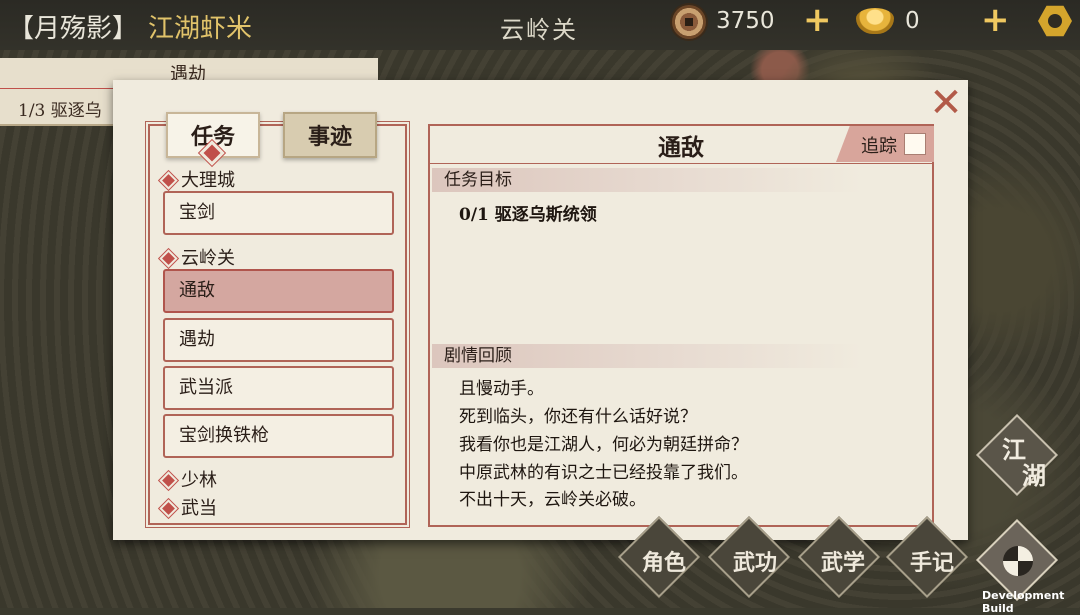  I want to click on group-header-wudang: 武当, so click(188, 506).